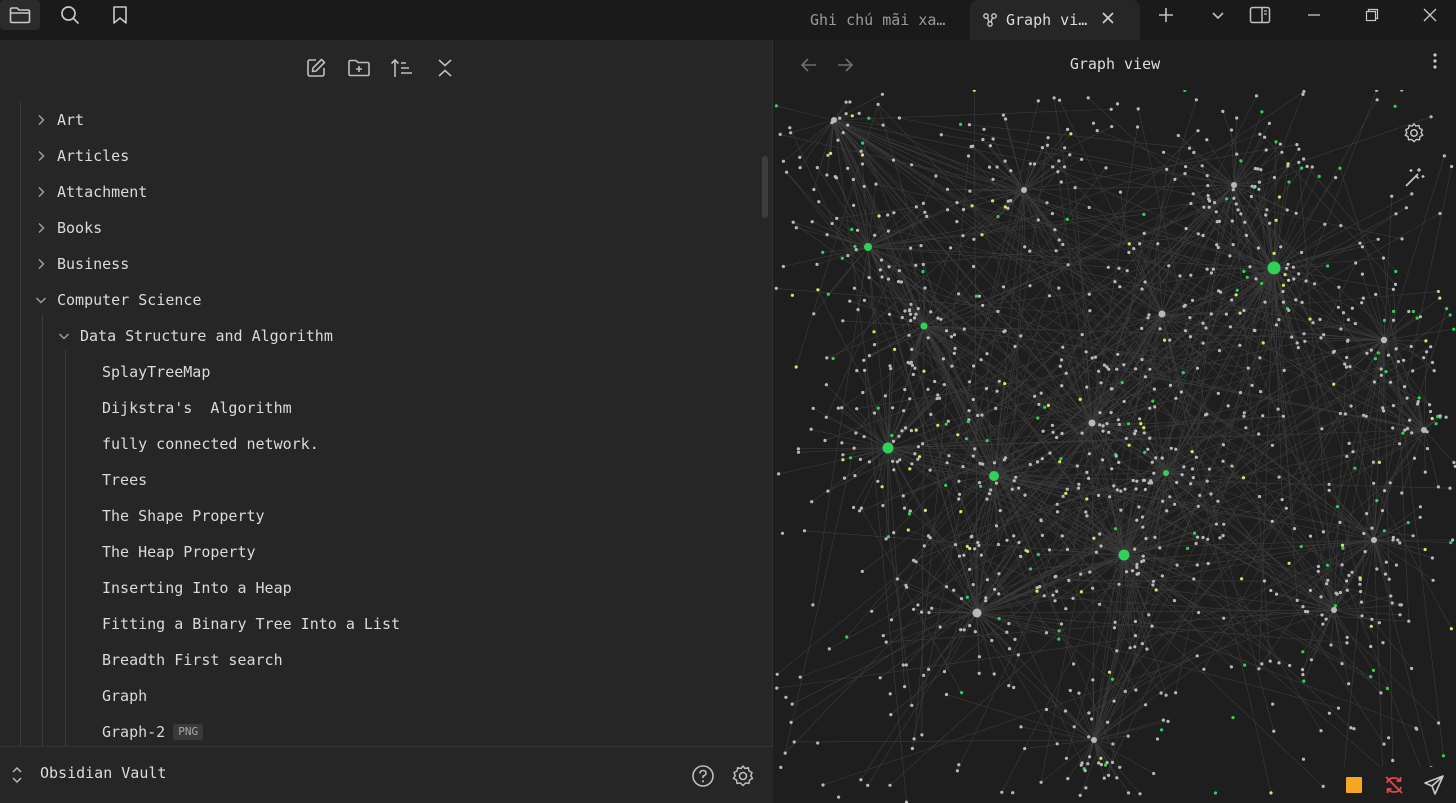 The height and width of the screenshot is (803, 1456). What do you see at coordinates (1314, 15) in the screenshot?
I see `minimize-button` at bounding box center [1314, 15].